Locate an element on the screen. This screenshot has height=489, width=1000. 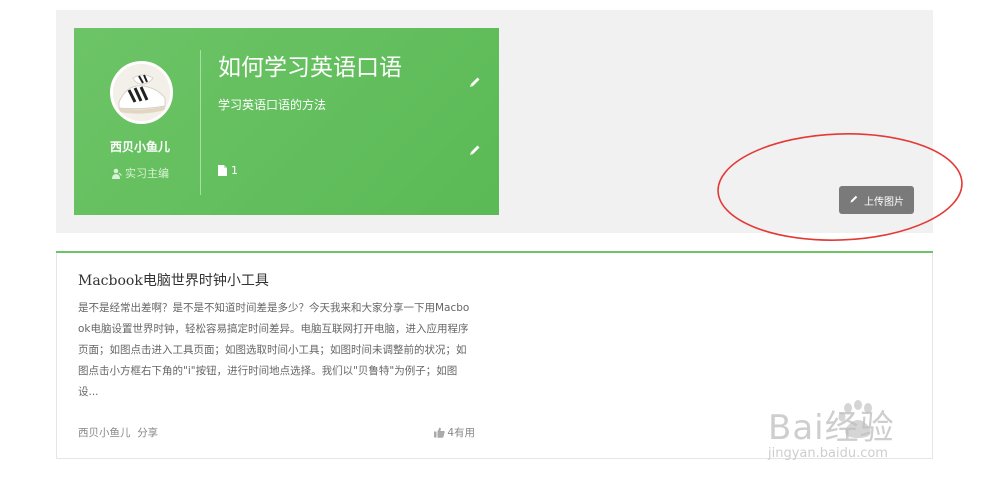
page-title: 如何学习英语口语 is located at coordinates (310, 68).